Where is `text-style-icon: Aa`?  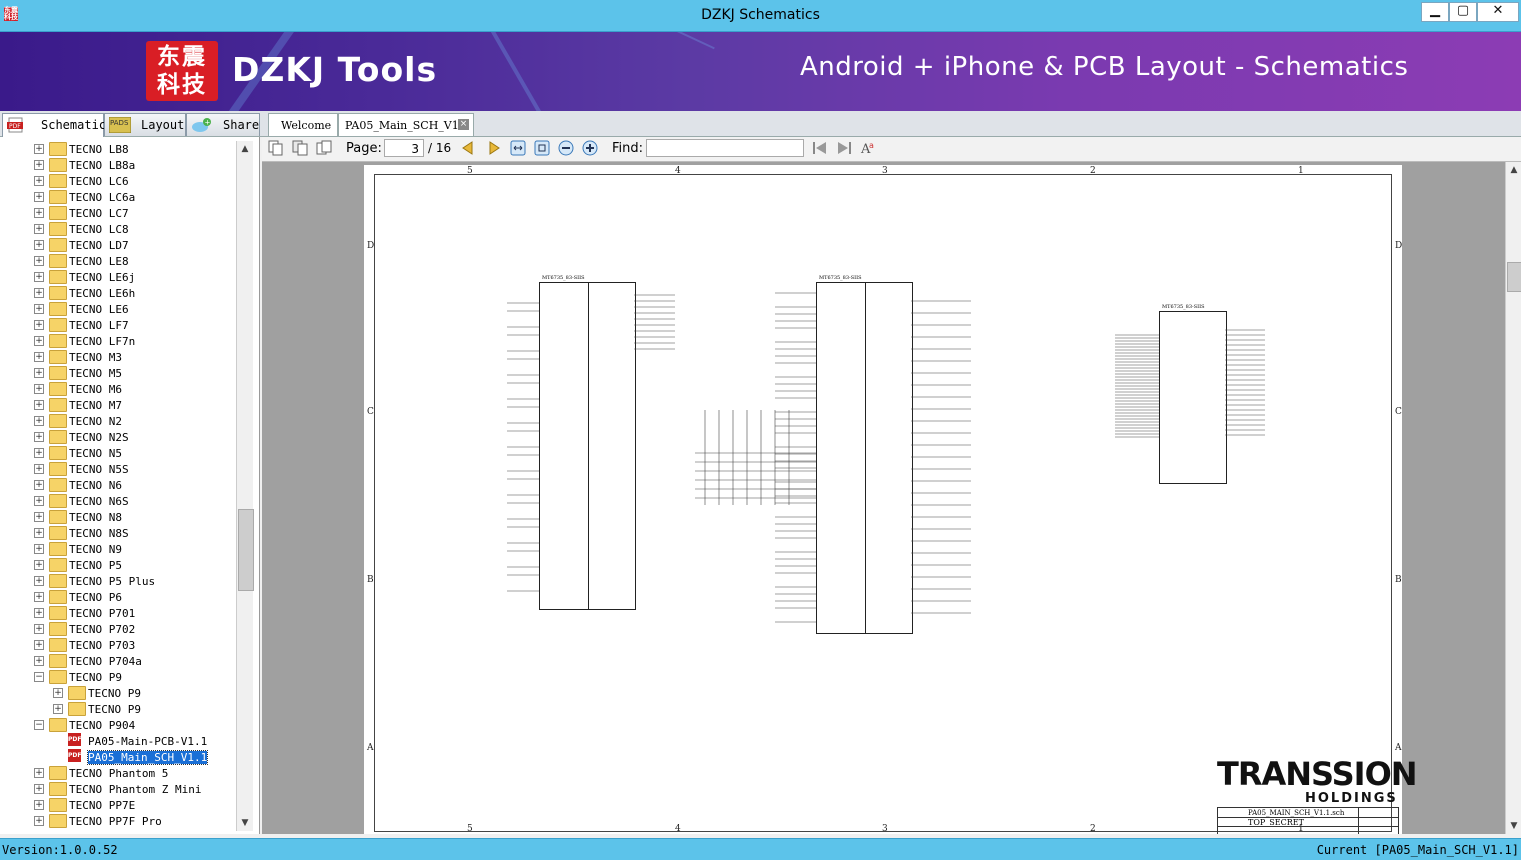 text-style-icon: Aa is located at coordinates (868, 148).